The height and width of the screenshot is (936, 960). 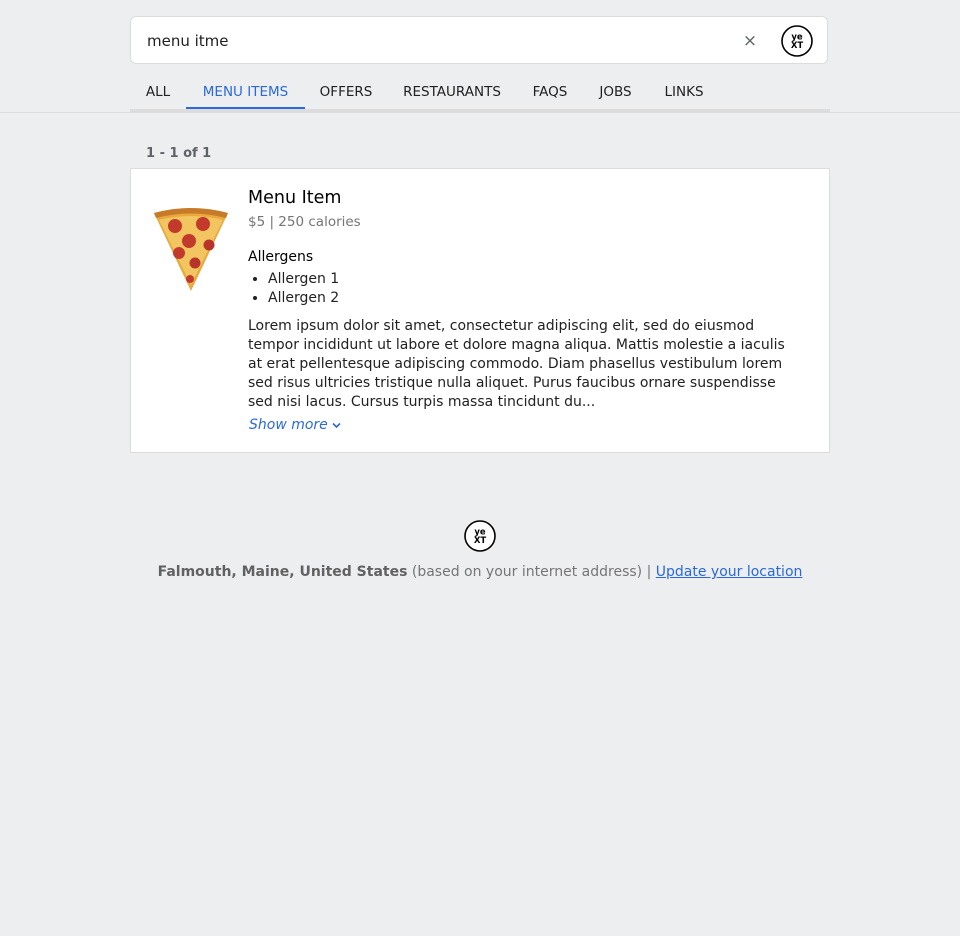 I want to click on chevron-down-icon, so click(x=336, y=425).